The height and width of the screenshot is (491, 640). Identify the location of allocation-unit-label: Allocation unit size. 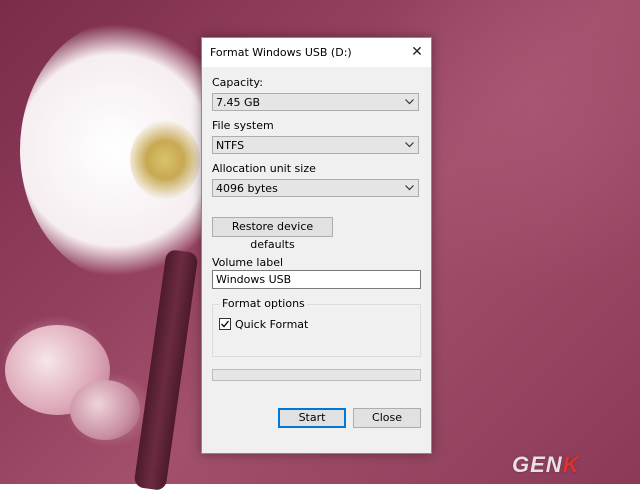
(264, 168).